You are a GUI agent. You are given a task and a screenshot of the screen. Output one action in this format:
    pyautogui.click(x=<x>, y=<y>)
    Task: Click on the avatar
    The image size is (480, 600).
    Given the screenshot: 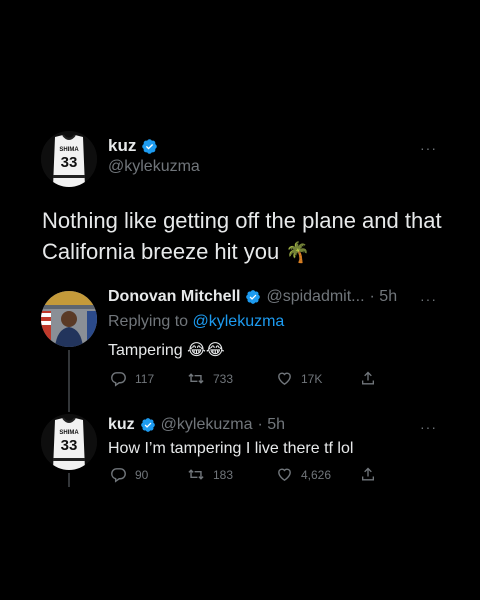 What is the action you would take?
    pyautogui.click(x=69, y=319)
    